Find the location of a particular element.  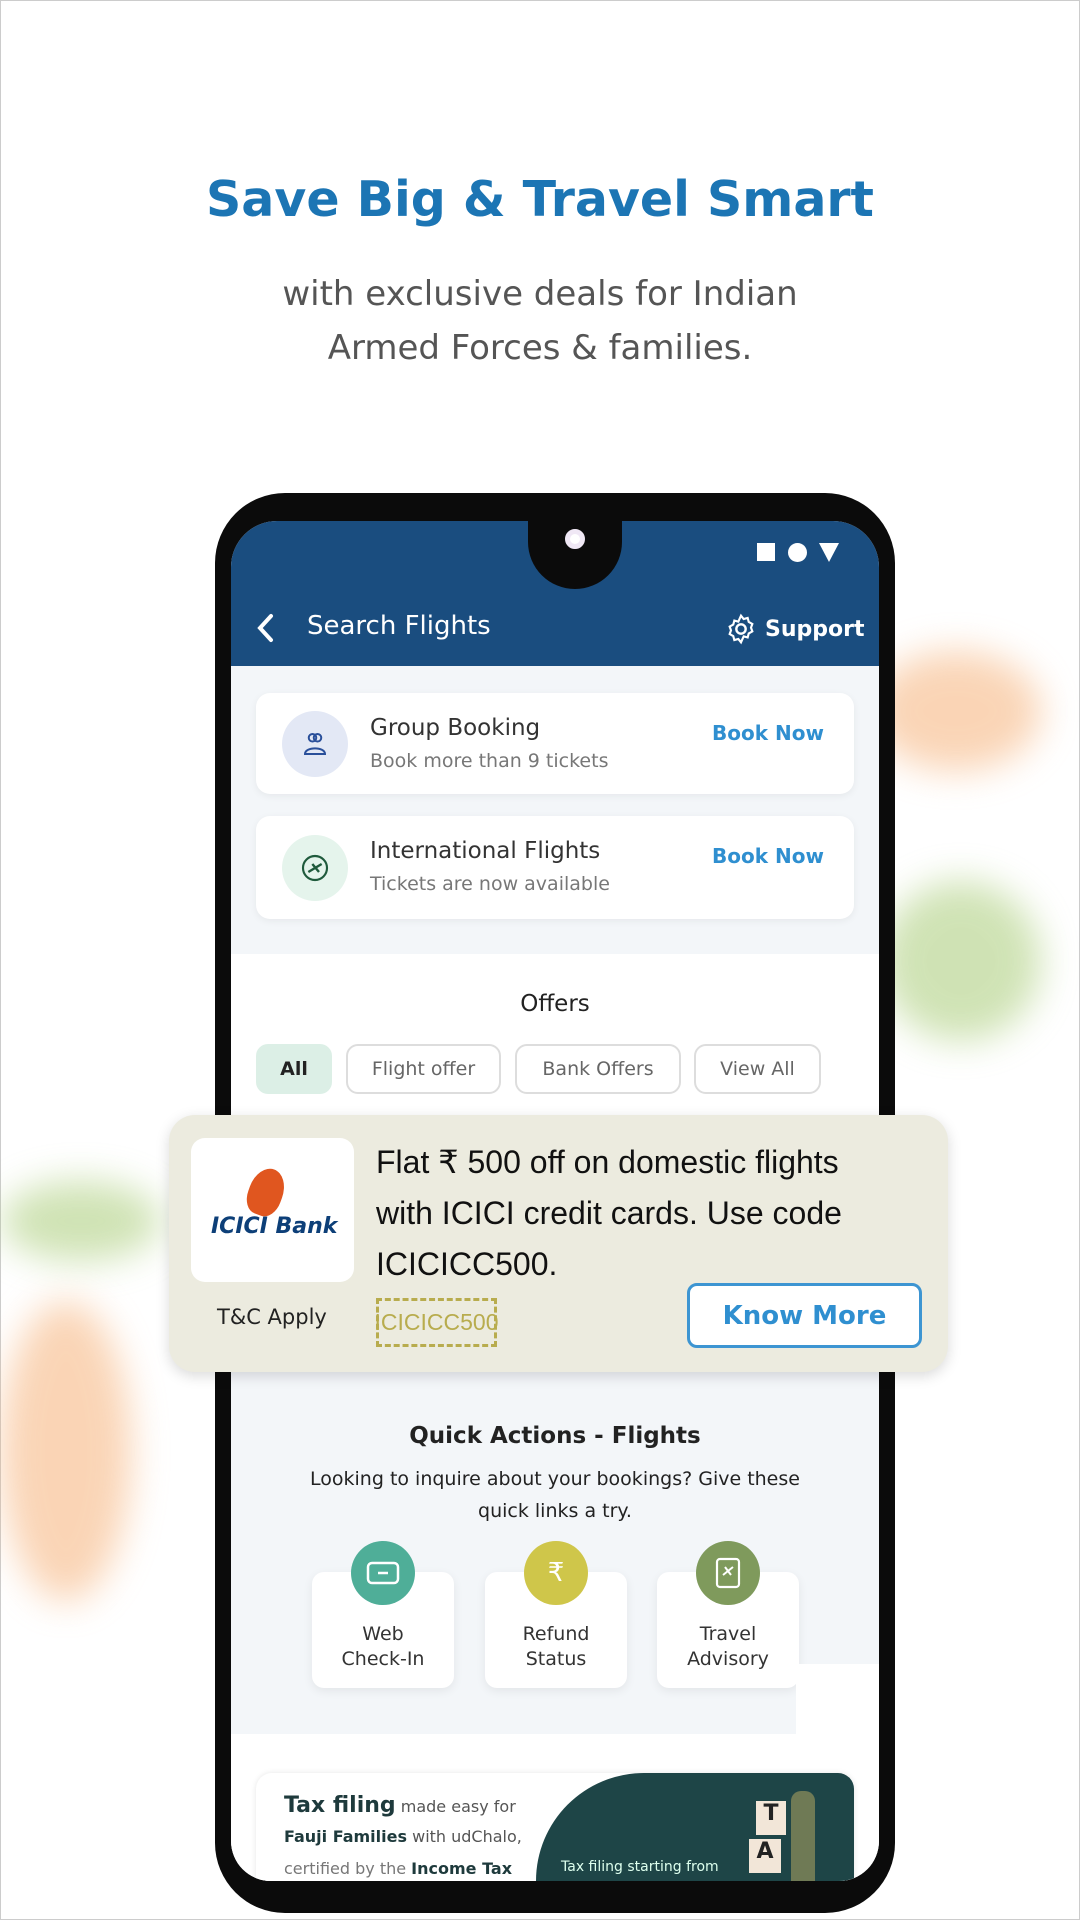

icici-logo: ICICI Bank is located at coordinates (272, 1210).